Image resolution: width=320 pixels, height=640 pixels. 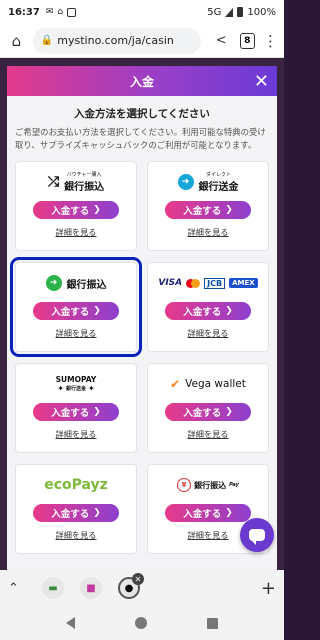 I want to click on money-icon: ▬, so click(x=53, y=588).